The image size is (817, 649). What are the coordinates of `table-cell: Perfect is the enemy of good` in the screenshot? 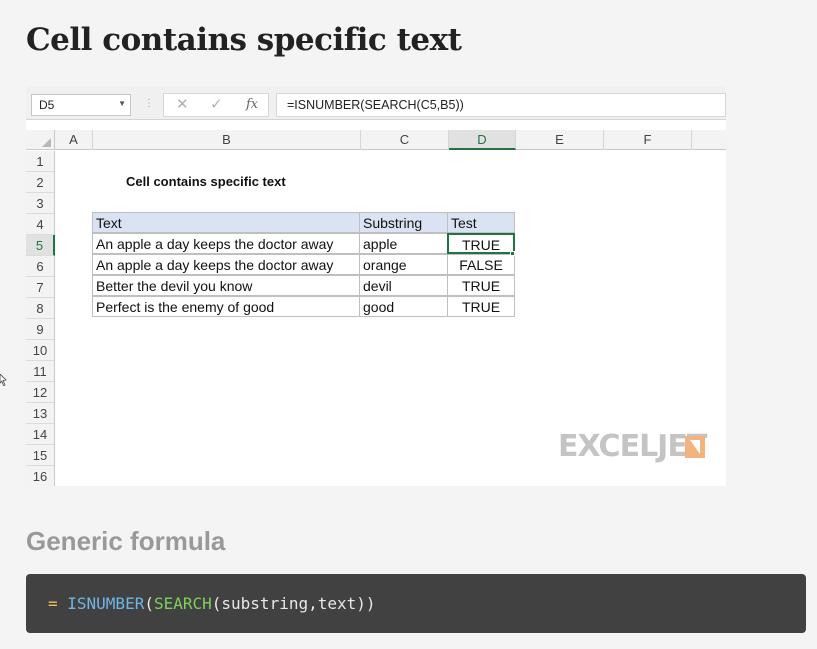 It's located at (226, 306).